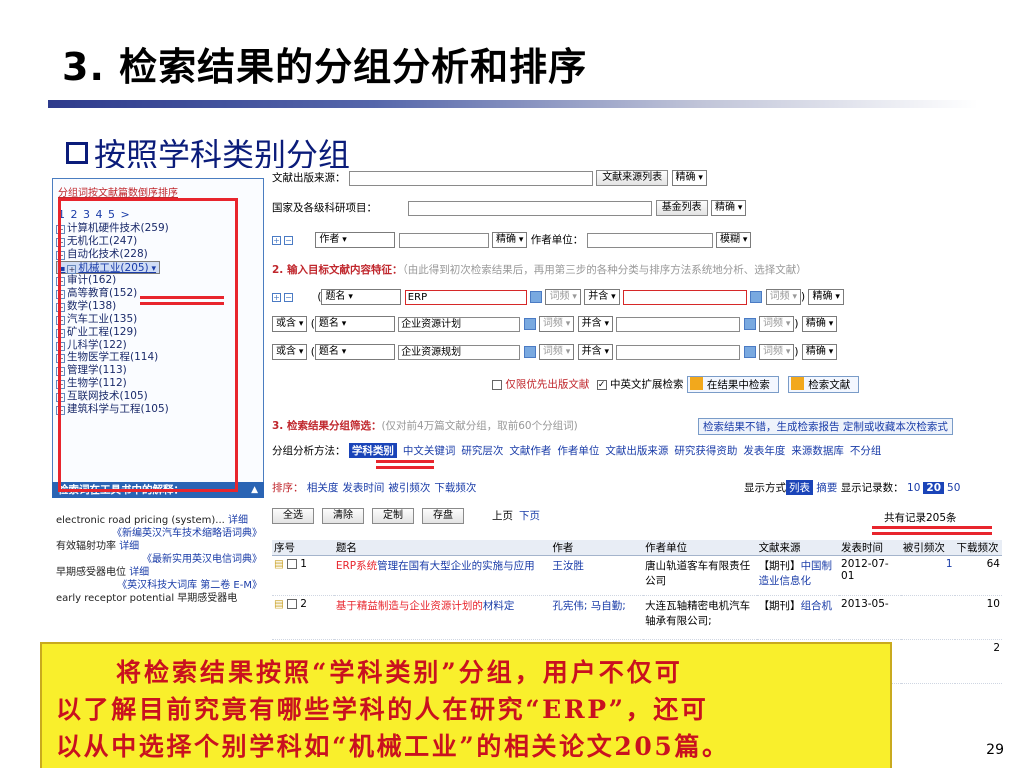 The height and width of the screenshot is (768, 1024). What do you see at coordinates (826, 297) in the screenshot?
I see `exact-select-1: 精确` at bounding box center [826, 297].